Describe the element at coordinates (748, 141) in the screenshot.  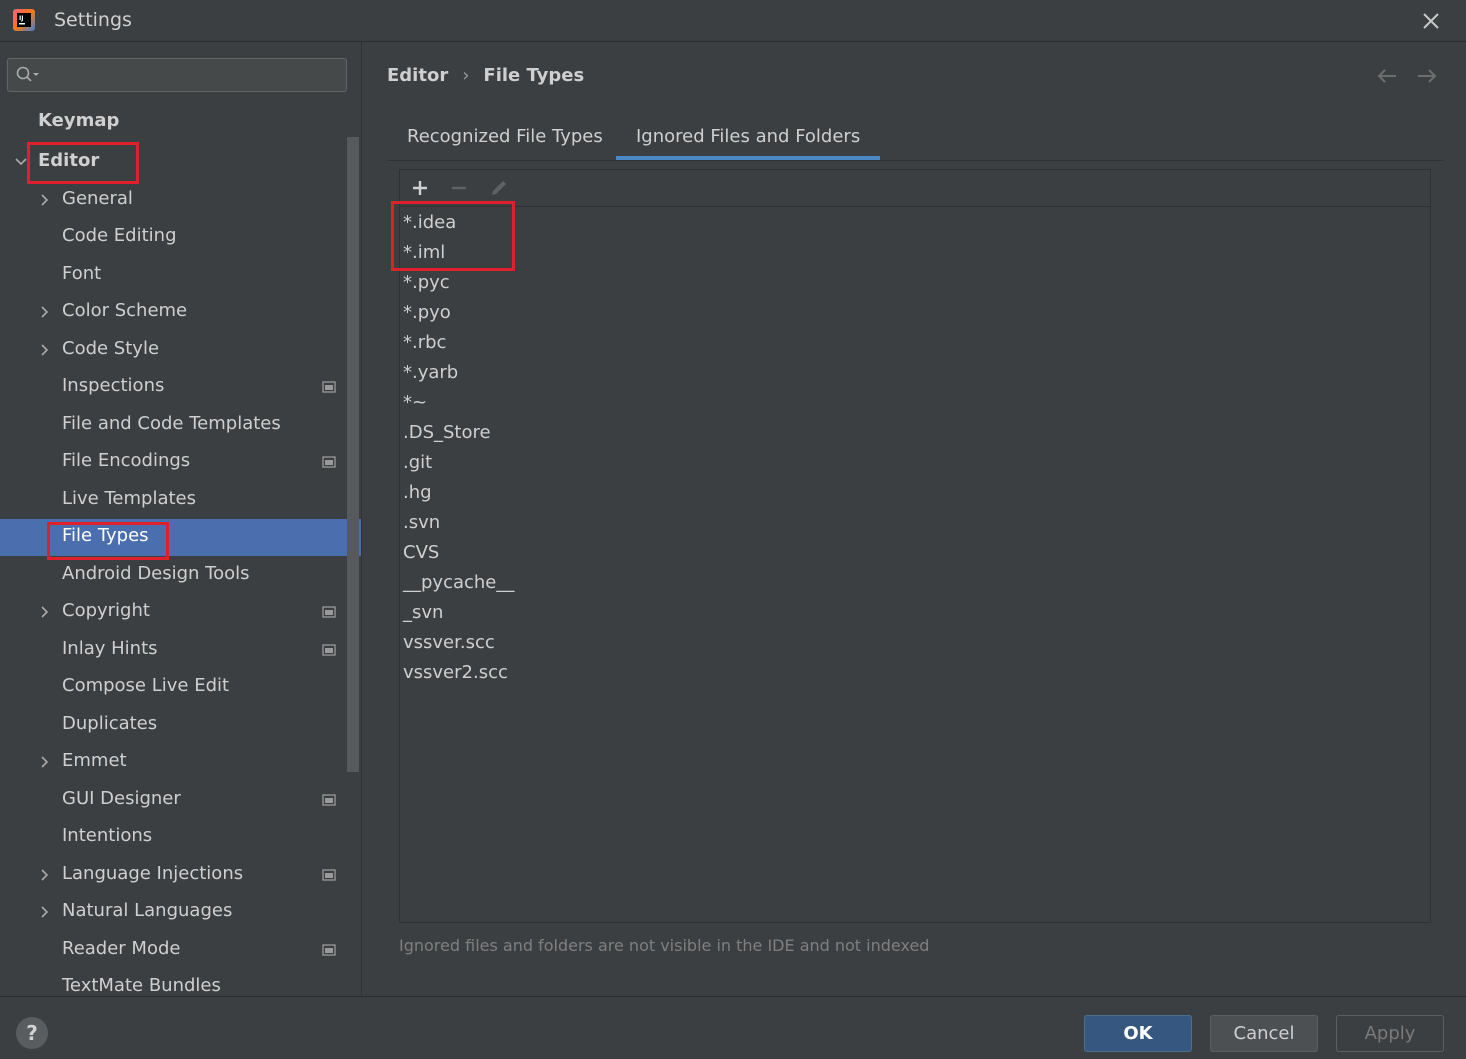
I see `tab-ignored-files-and-folders: Ignored Files and Folders` at that location.